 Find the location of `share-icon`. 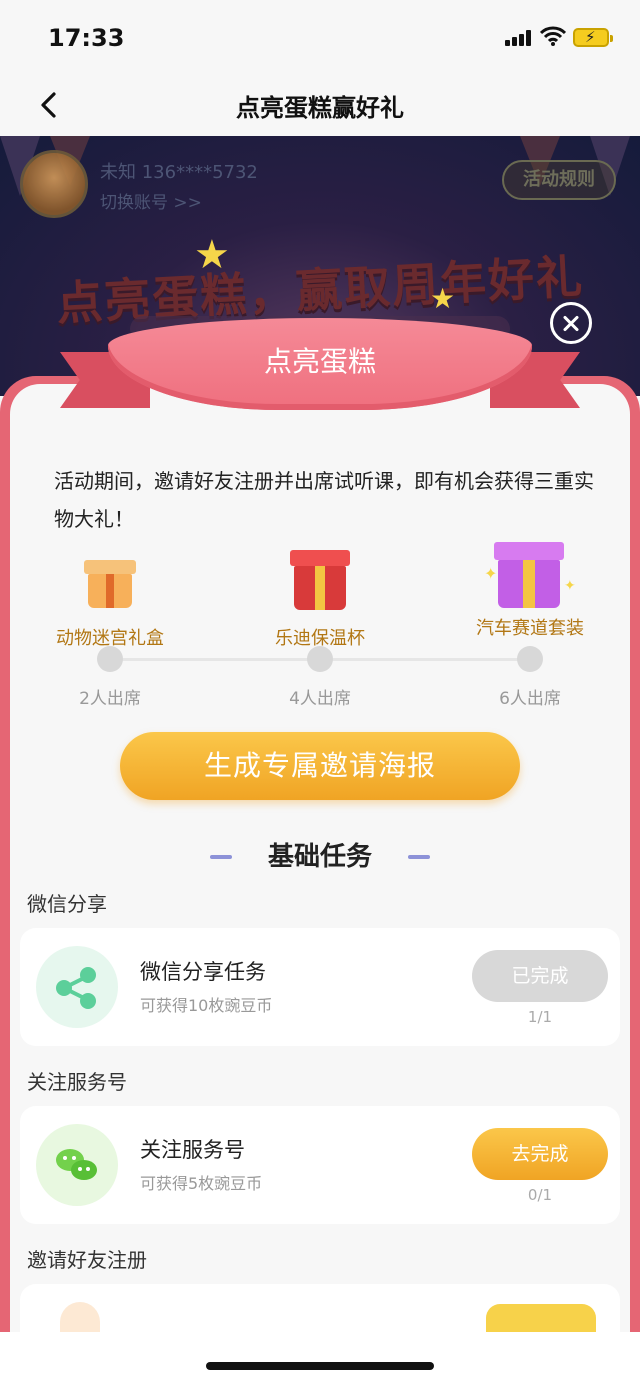

share-icon is located at coordinates (77, 987).